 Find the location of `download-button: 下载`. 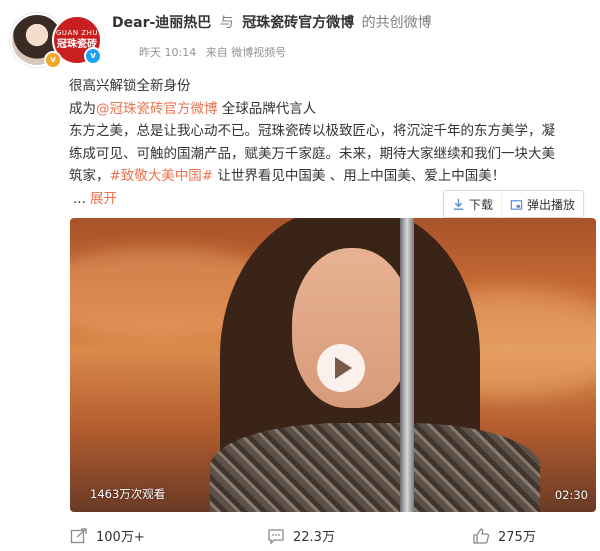

download-button: 下载 is located at coordinates (472, 204).